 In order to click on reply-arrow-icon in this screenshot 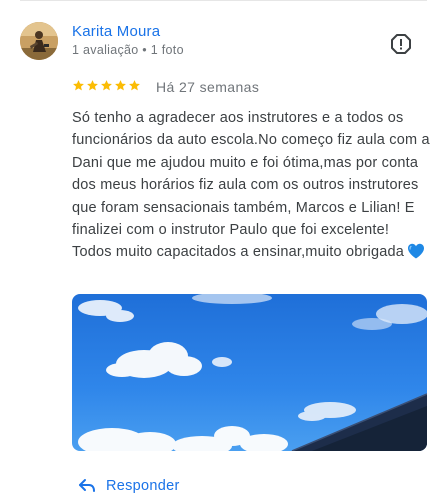, I will do `click(87, 485)`.